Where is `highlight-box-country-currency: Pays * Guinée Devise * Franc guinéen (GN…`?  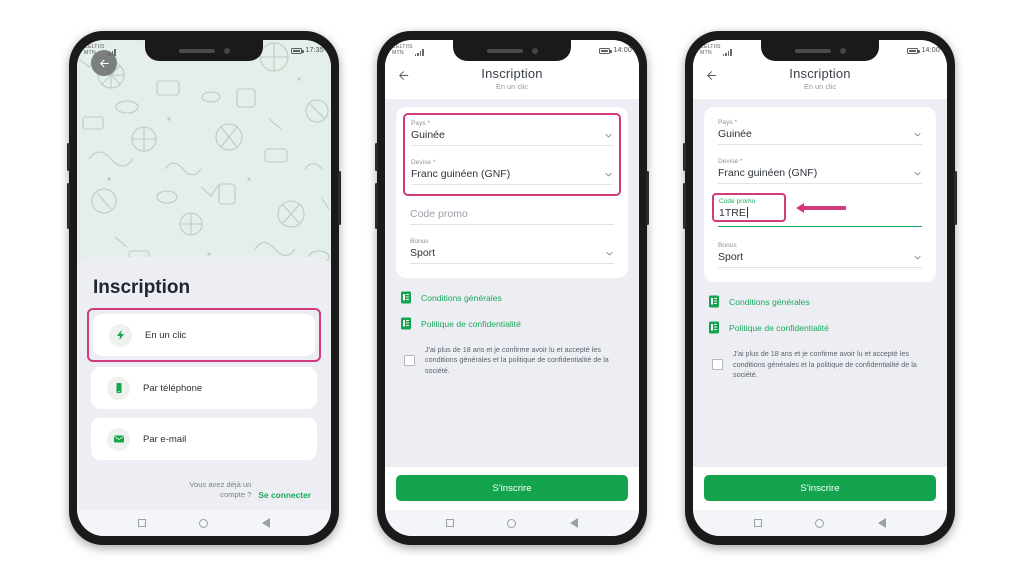
highlight-box-country-currency: Pays * Guinée Devise * Franc guinéen (GN… is located at coordinates (512, 154).